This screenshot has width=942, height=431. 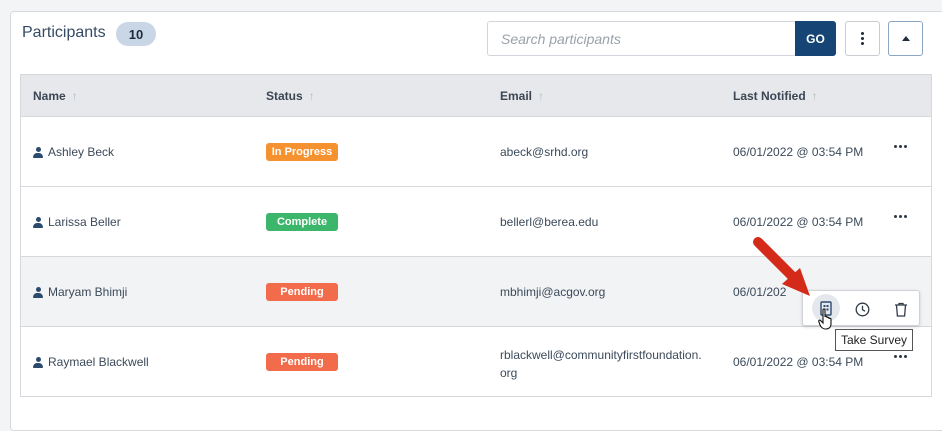 What do you see at coordinates (825, 319) in the screenshot?
I see `hand-pointer-icon` at bounding box center [825, 319].